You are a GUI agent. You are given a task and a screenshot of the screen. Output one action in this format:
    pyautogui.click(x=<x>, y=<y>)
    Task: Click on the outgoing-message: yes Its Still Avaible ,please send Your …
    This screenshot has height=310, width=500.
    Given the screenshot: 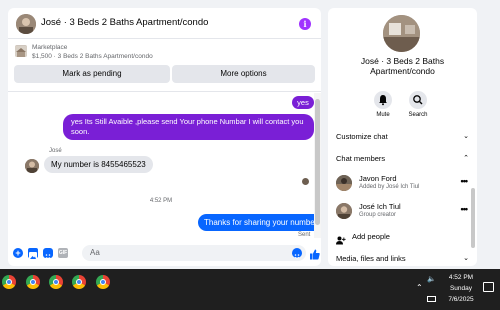 What is the action you would take?
    pyautogui.click(x=188, y=127)
    